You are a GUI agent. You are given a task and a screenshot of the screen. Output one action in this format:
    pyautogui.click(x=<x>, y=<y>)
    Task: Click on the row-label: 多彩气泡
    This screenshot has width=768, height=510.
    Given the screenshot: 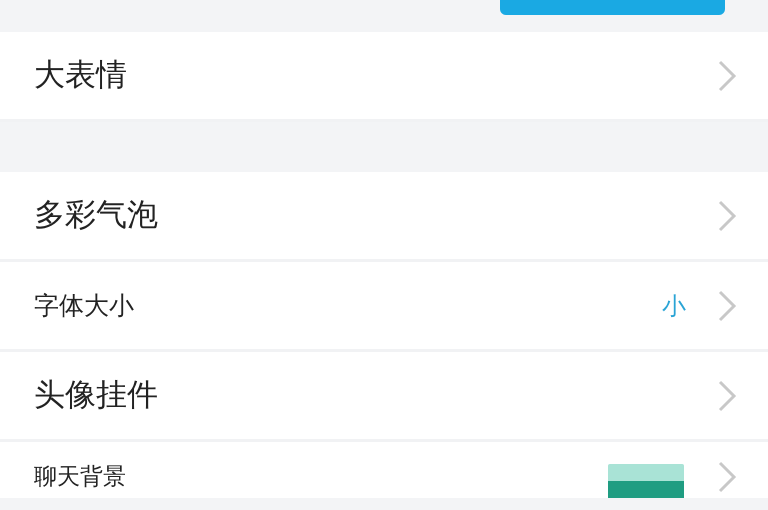 What is the action you would take?
    pyautogui.click(x=96, y=216)
    